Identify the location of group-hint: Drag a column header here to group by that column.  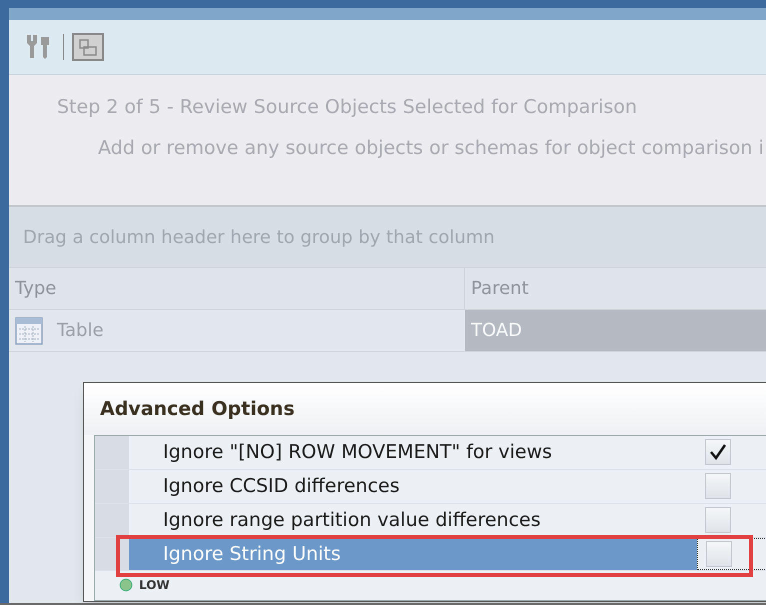
(259, 238).